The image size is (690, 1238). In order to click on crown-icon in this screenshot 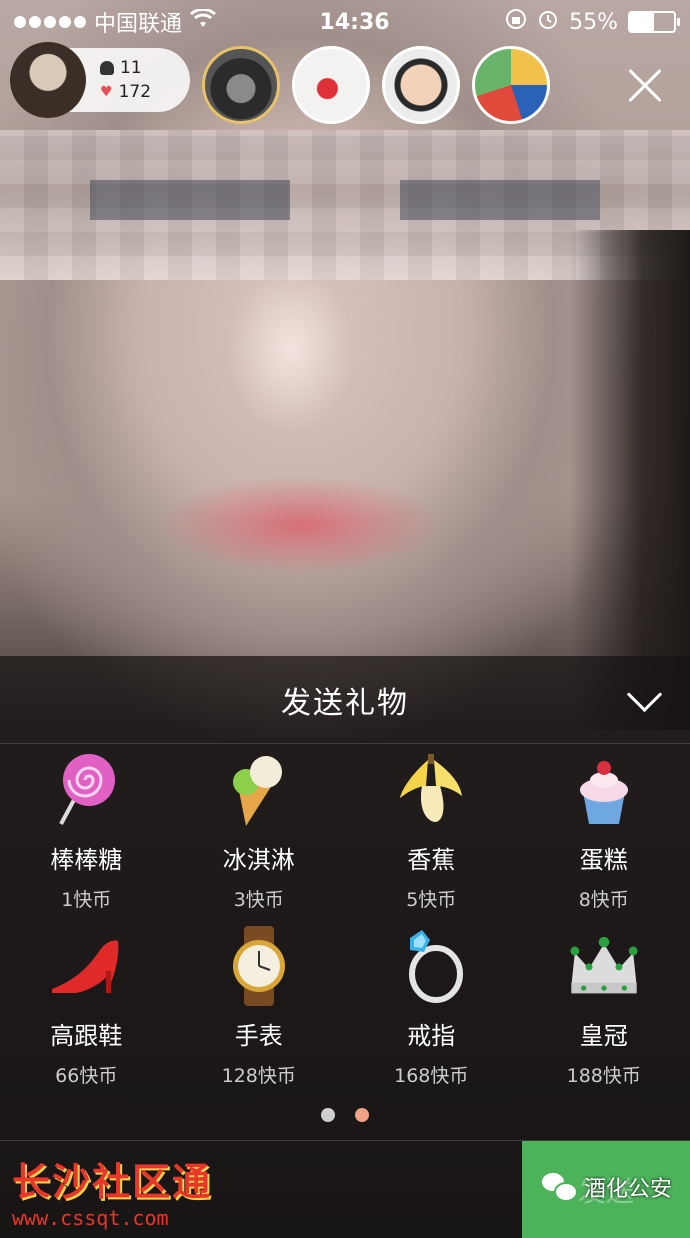, I will do `click(604, 966)`.